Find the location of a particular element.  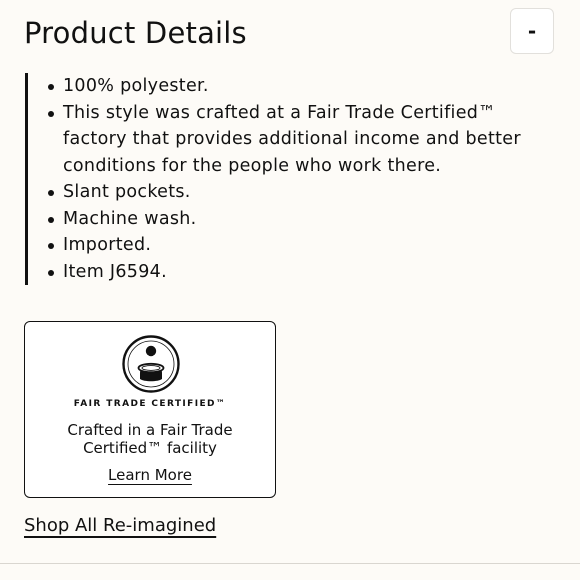

detail-item-origin: Imported. is located at coordinates (296, 245).